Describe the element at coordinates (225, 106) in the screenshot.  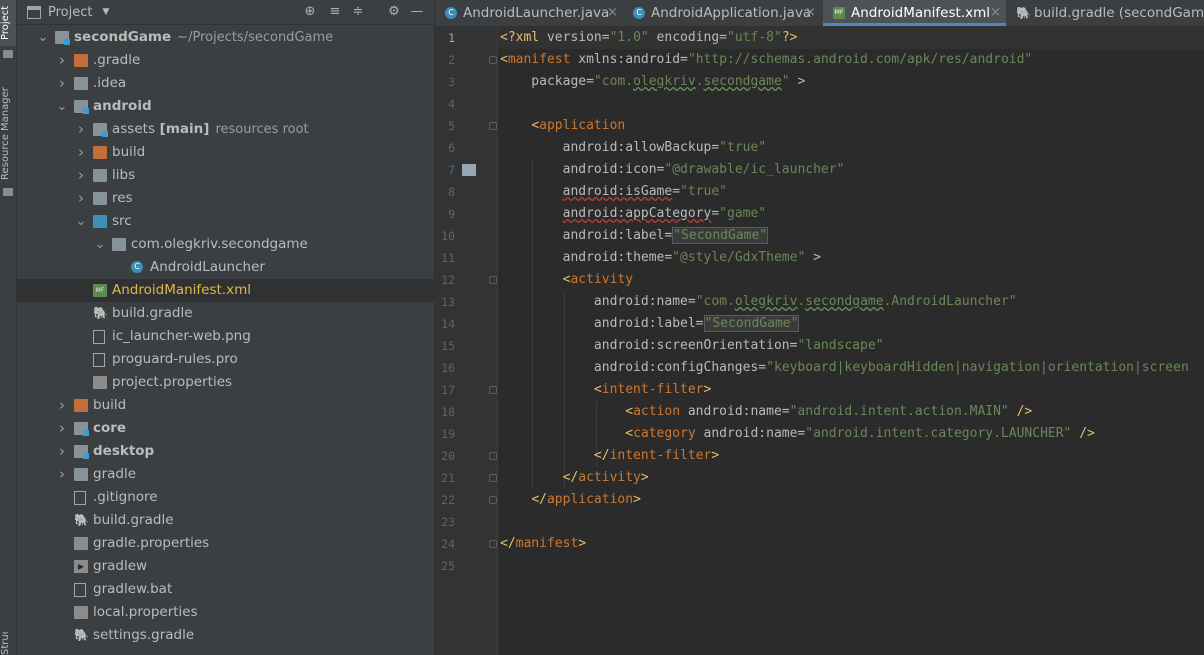
I see `tree-item: ⌄ android` at that location.